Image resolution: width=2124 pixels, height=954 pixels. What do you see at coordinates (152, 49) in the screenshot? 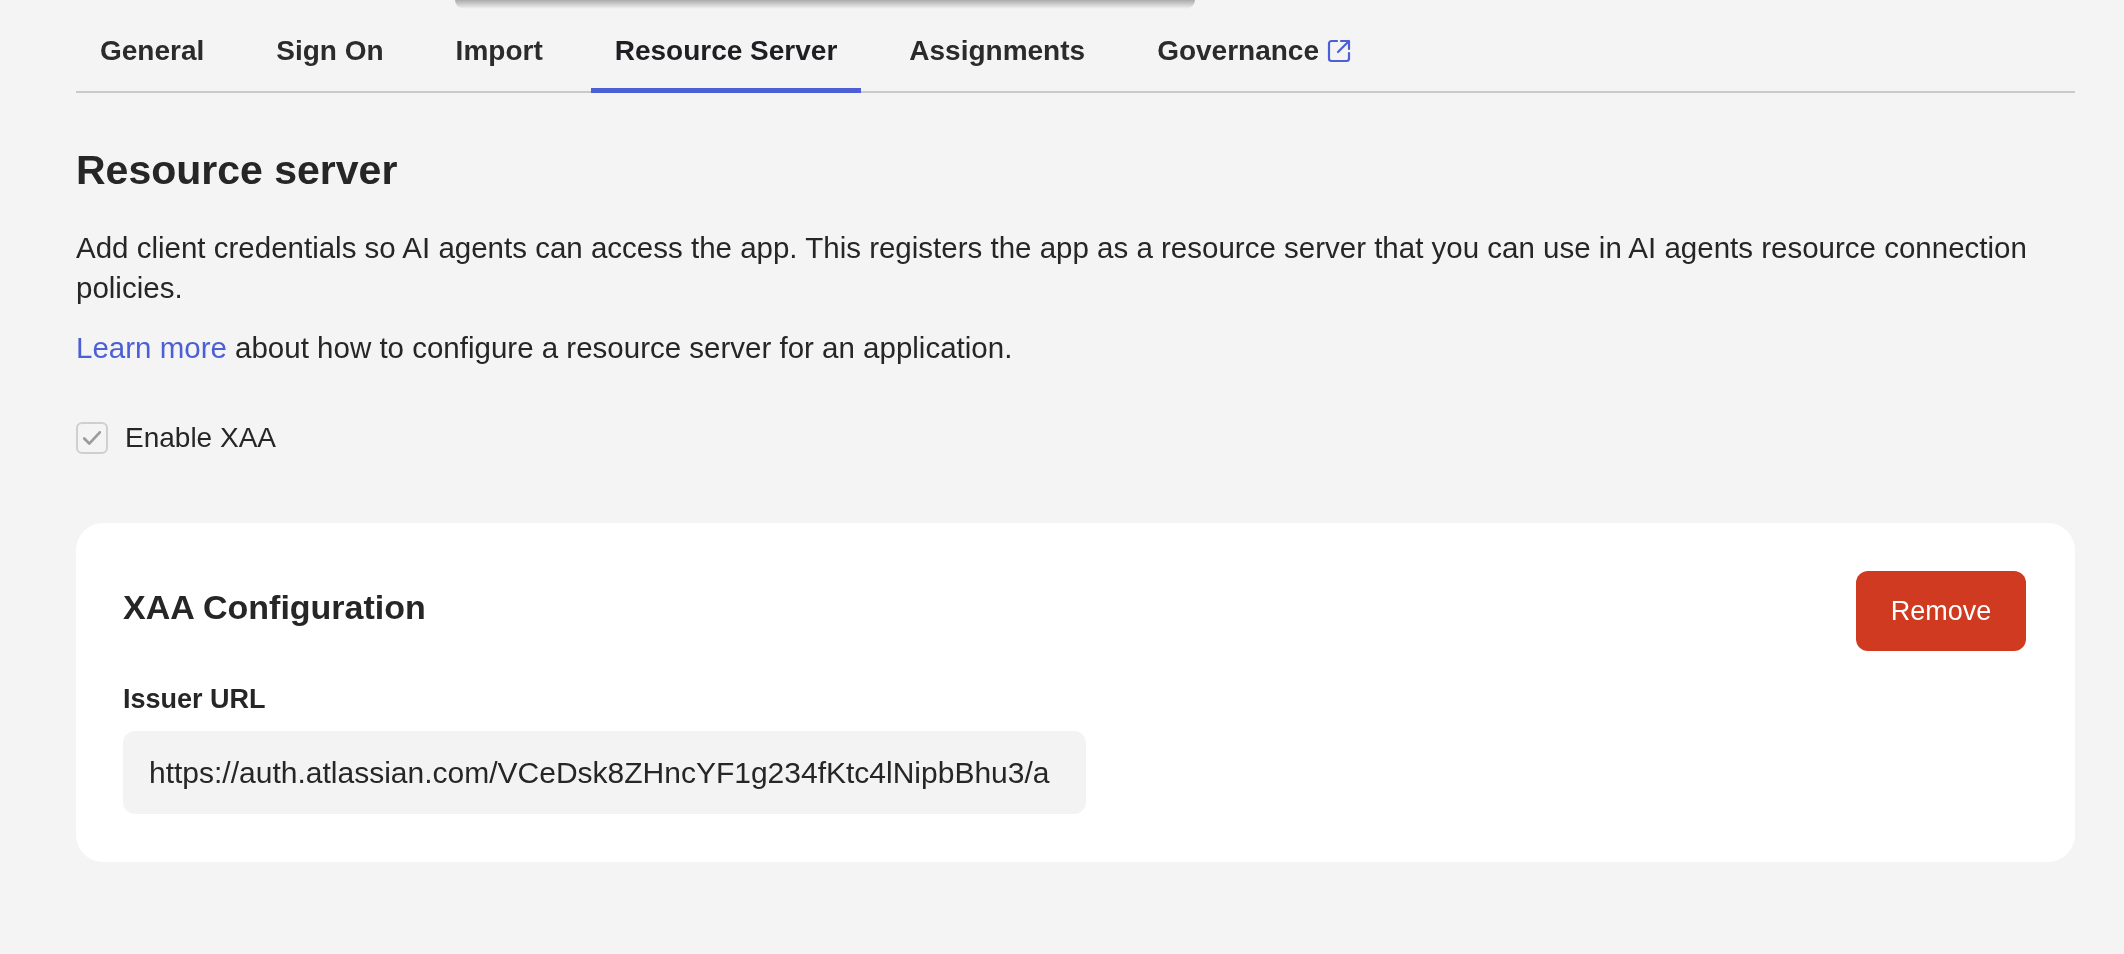
I see `tab: General` at bounding box center [152, 49].